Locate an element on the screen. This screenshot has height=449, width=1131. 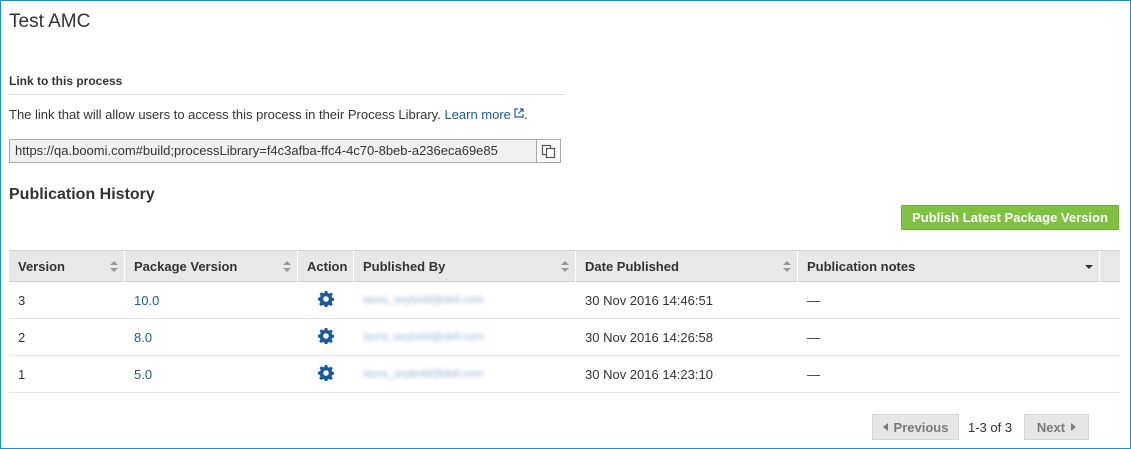
col-package-version-label: Package Version is located at coordinates (186, 266).